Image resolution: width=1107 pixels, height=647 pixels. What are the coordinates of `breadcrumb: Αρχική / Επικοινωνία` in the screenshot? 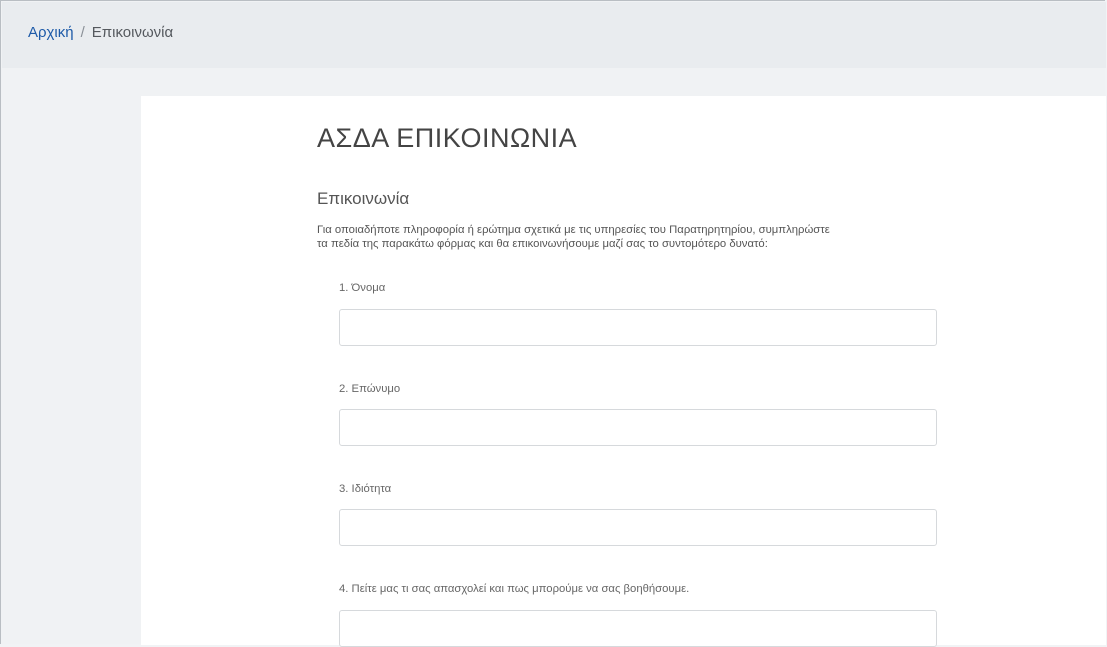 It's located at (100, 32).